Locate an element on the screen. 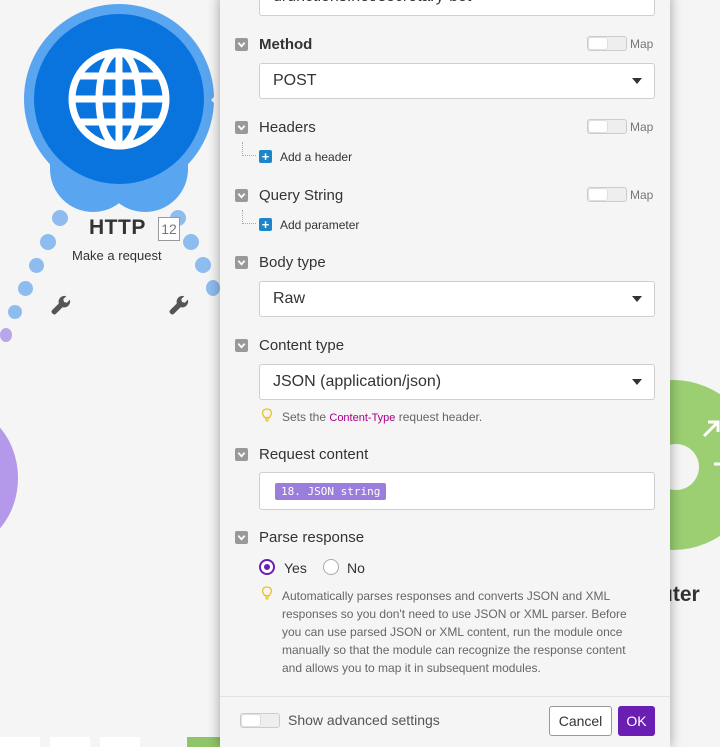  parse-response-yes-radio is located at coordinates (267, 567).